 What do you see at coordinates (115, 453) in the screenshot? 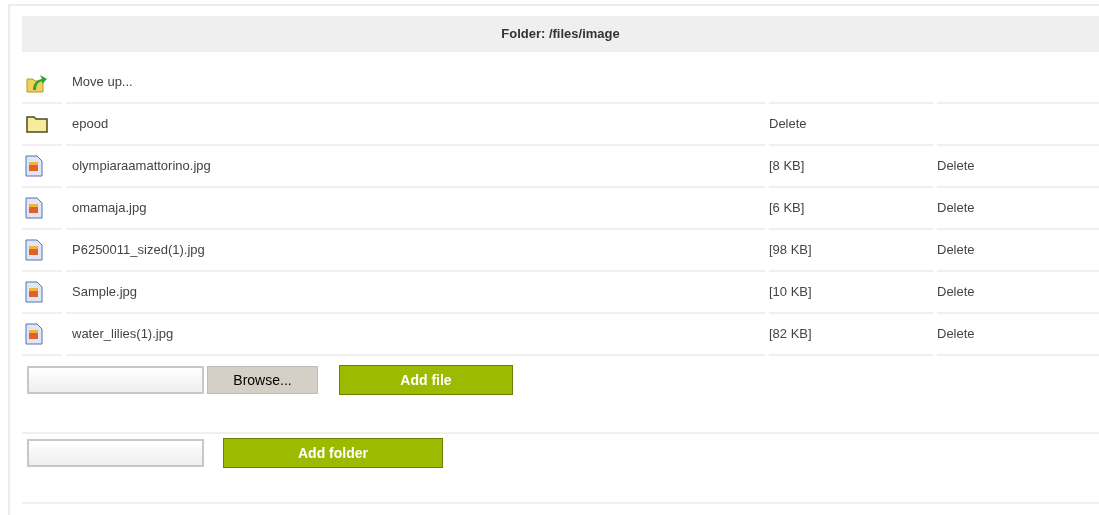
I see `folder-name-field` at bounding box center [115, 453].